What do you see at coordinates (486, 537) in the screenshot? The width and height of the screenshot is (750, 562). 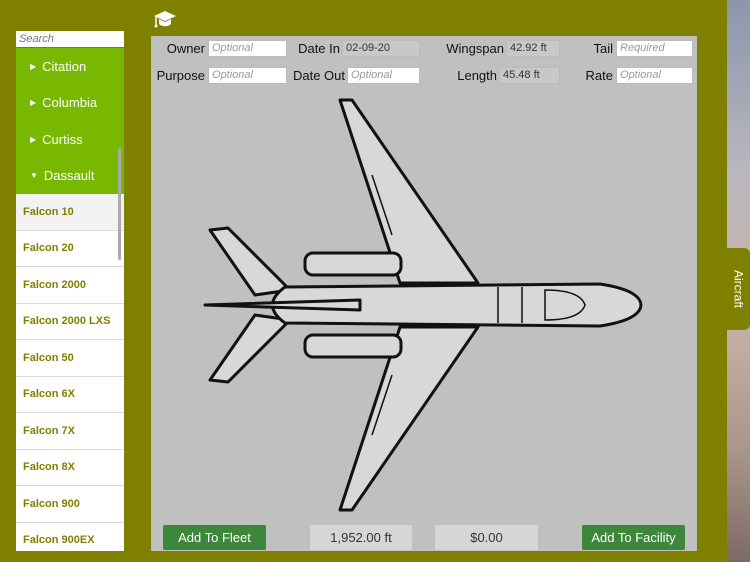 I see `cost-display: $0.00` at bounding box center [486, 537].